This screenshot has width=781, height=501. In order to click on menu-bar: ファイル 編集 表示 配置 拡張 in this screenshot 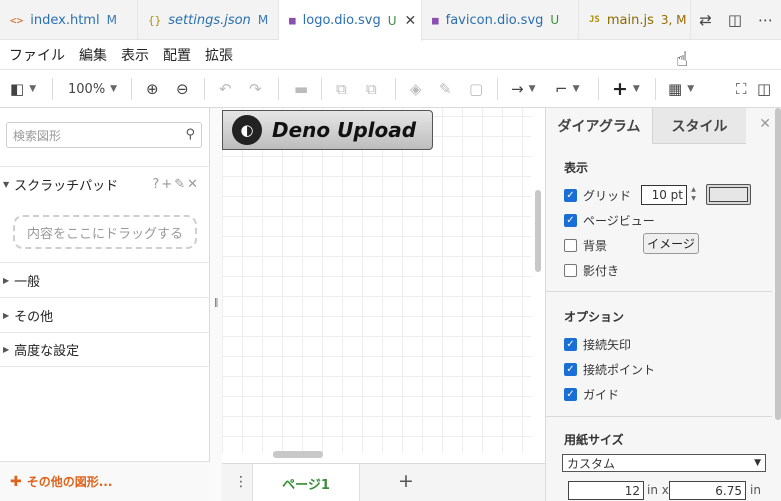, I will do `click(390, 55)`.